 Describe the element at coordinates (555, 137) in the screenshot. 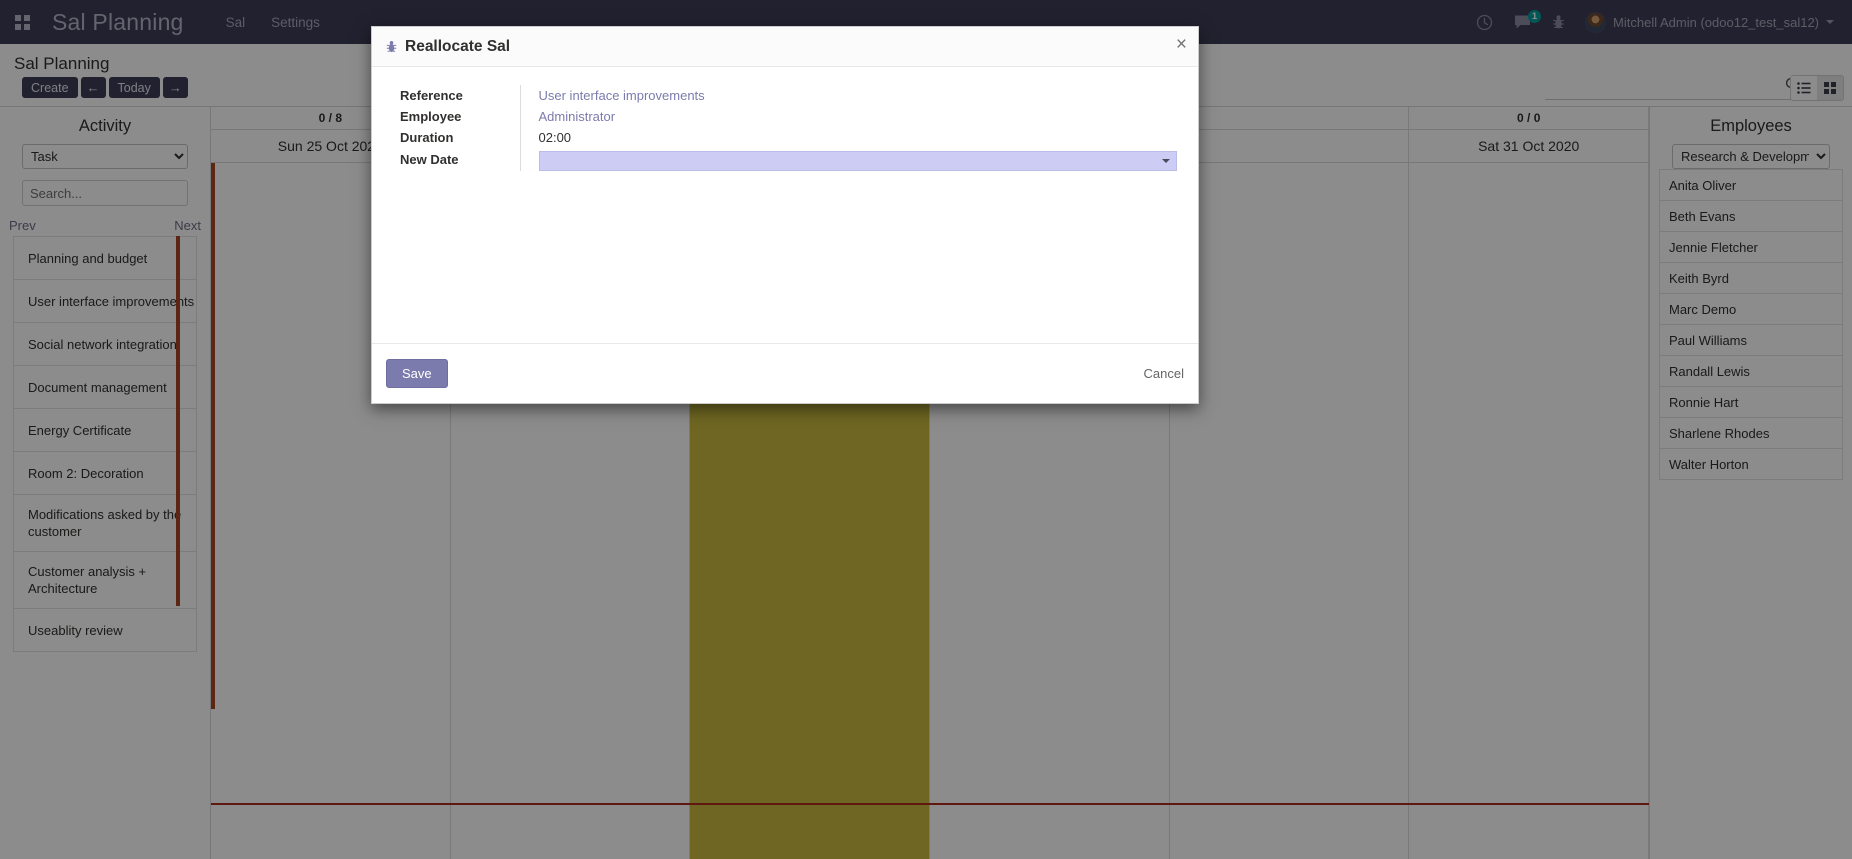

I see `static-value: 02:00` at that location.